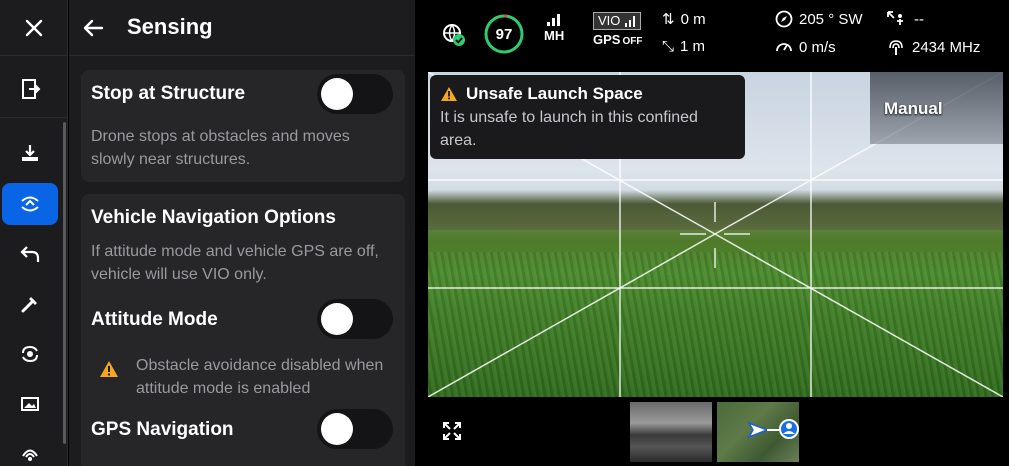 Image resolution: width=1009 pixels, height=466 pixels. I want to click on back-button, so click(93, 28).